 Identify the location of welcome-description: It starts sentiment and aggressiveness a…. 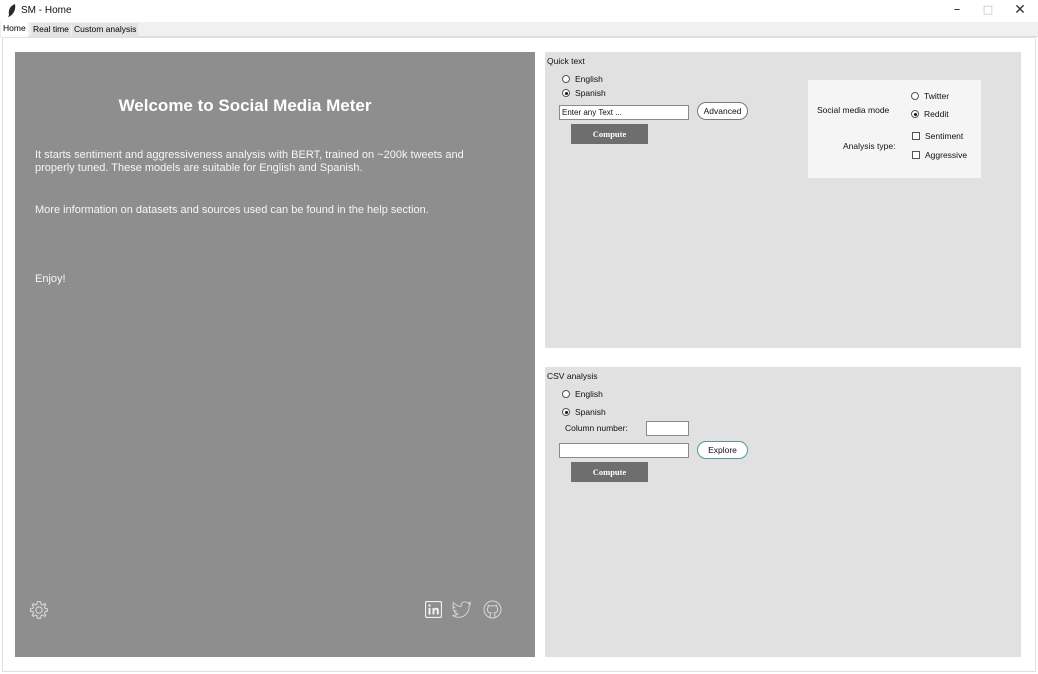
(249, 161).